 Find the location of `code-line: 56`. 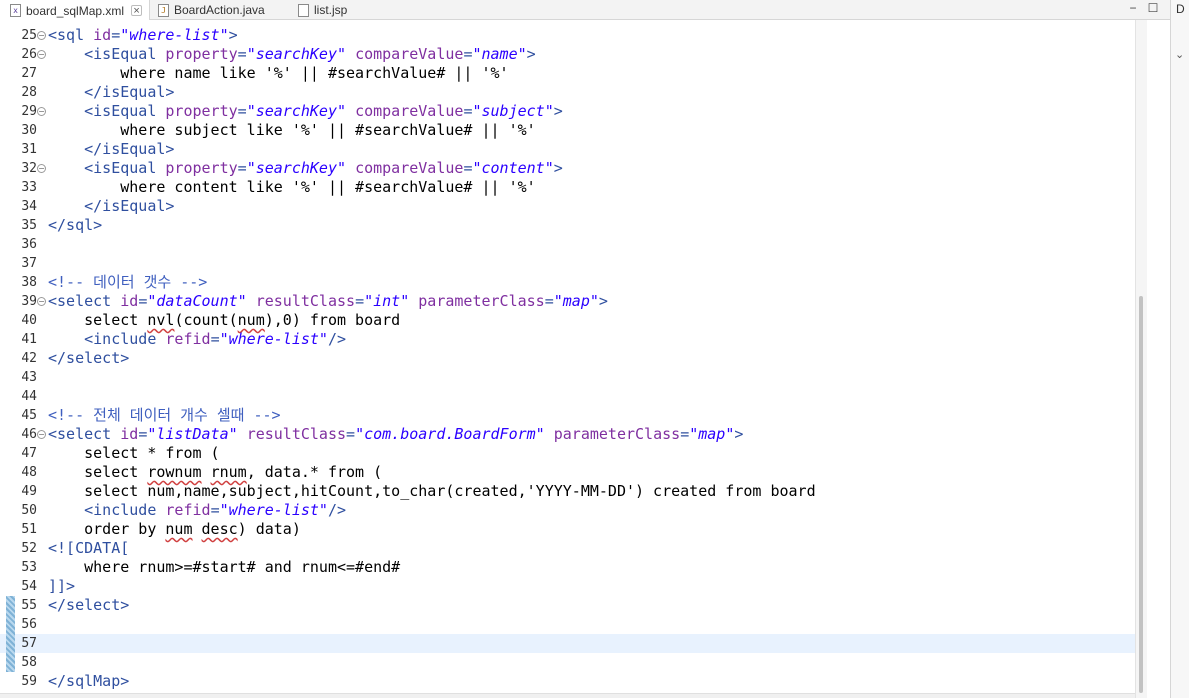

code-line: 56 is located at coordinates (572, 624).